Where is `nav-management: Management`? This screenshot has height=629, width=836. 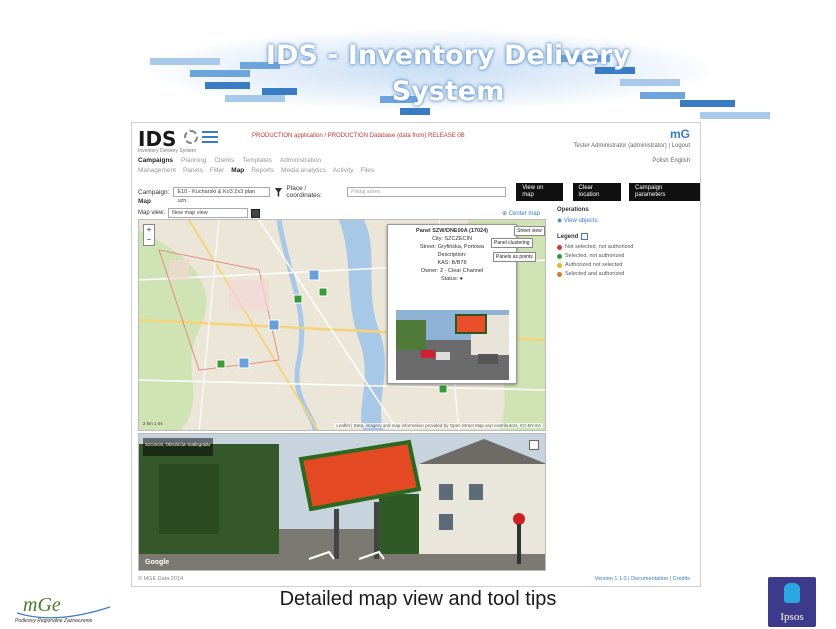 nav-management: Management is located at coordinates (157, 170).